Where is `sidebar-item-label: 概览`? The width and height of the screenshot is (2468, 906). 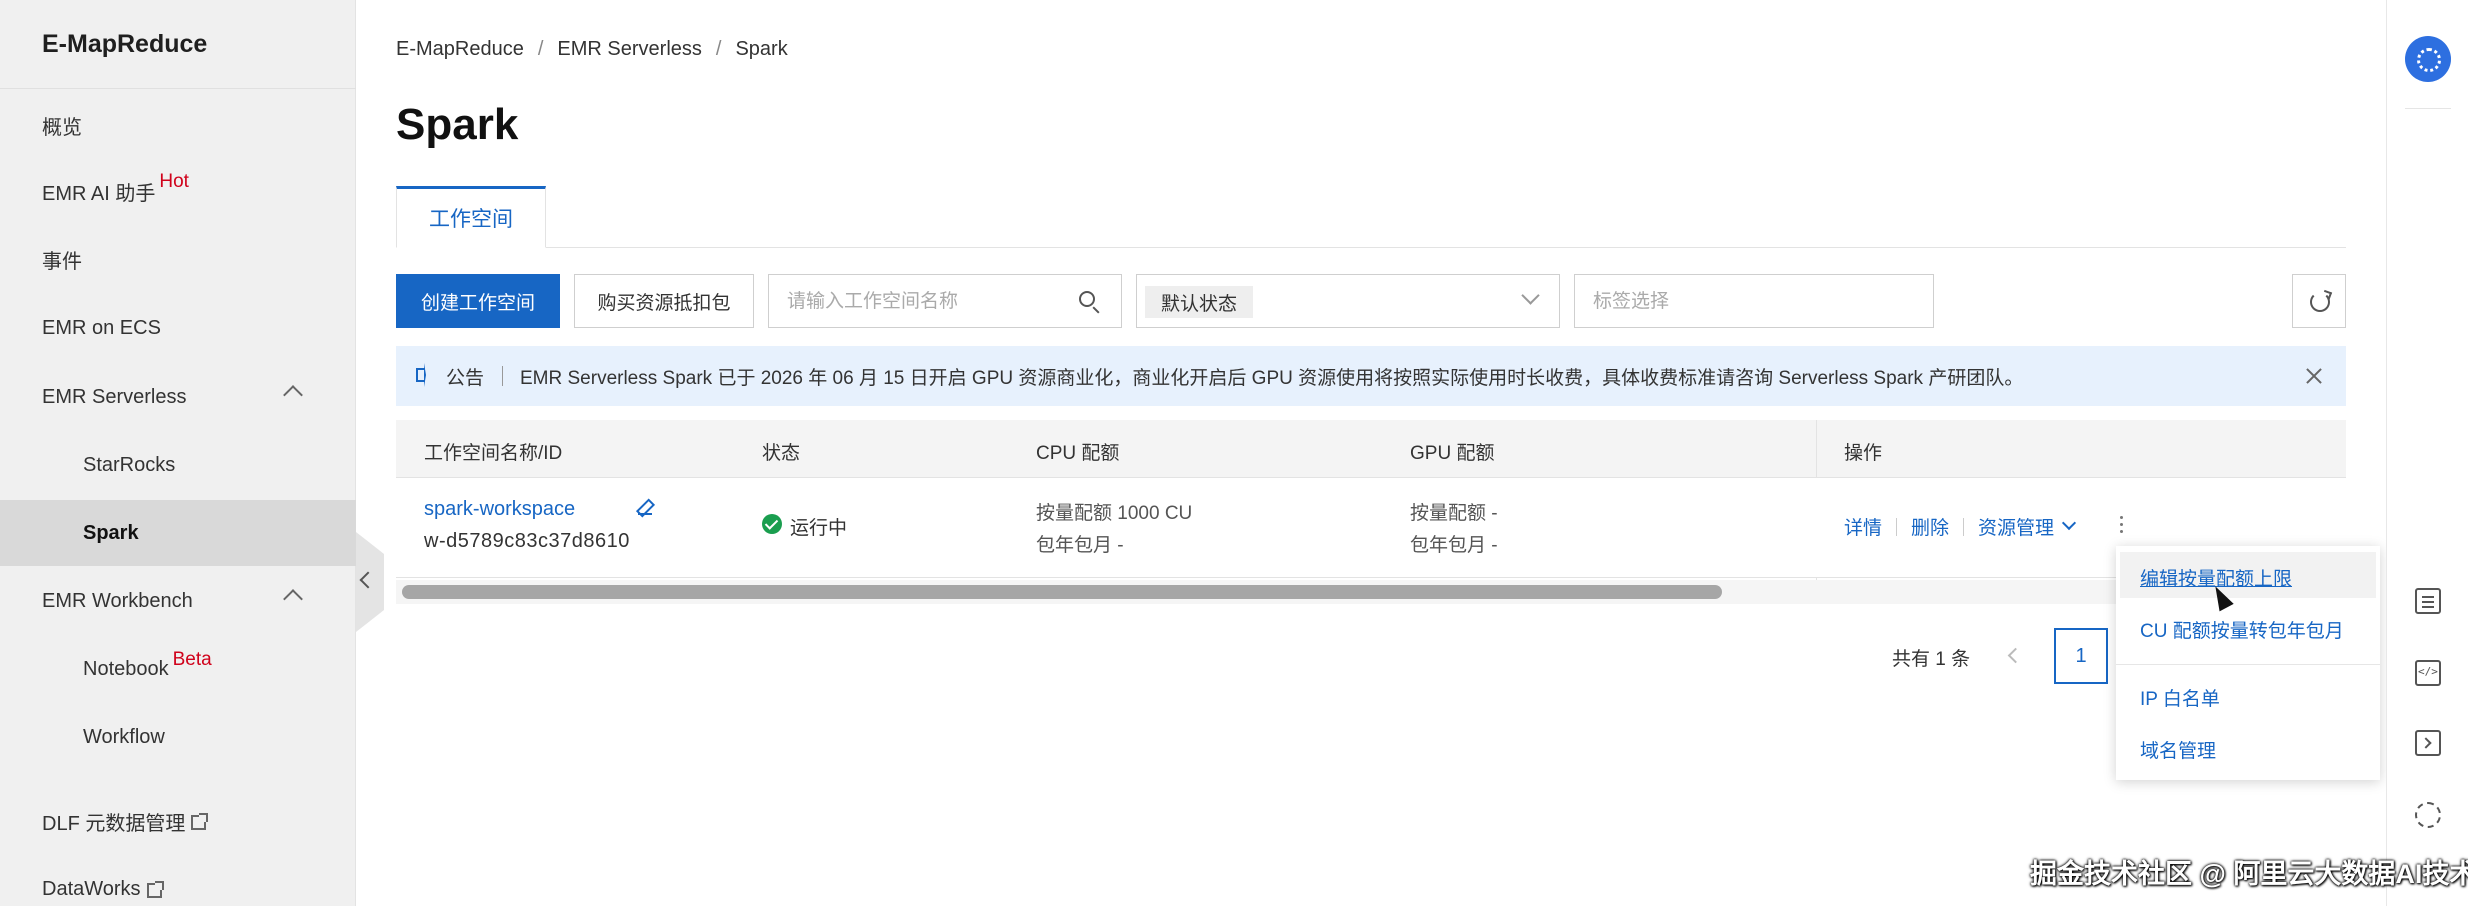 sidebar-item-label: 概览 is located at coordinates (62, 127).